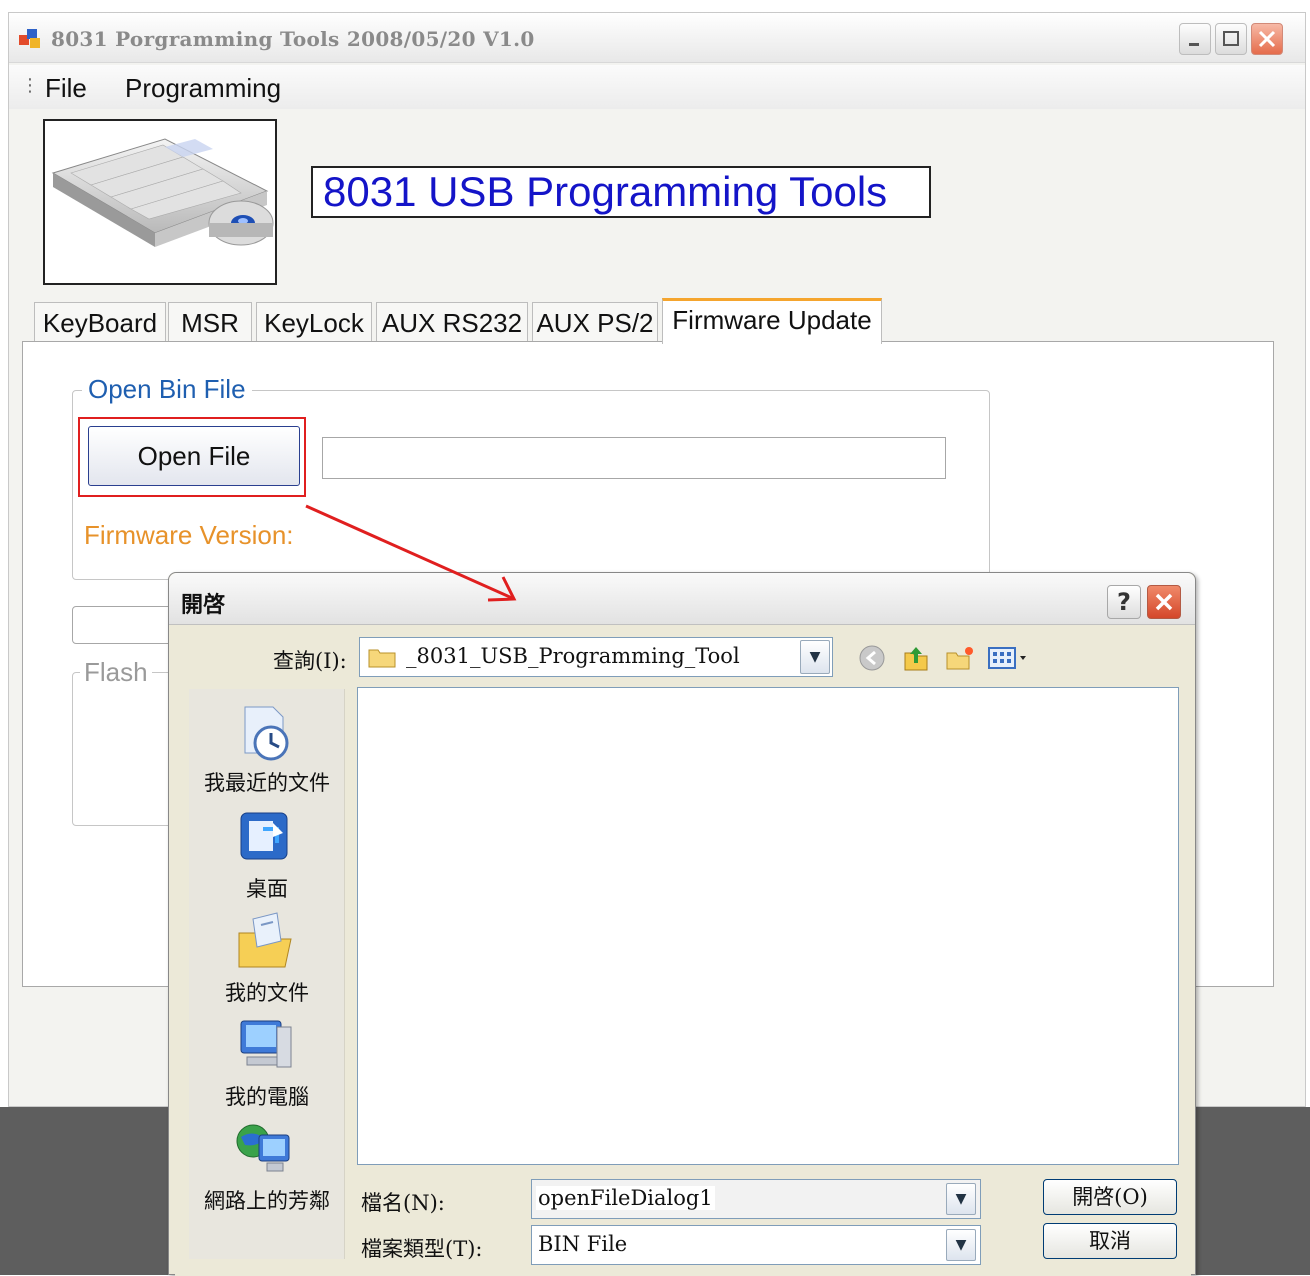 This screenshot has width=1310, height=1276. I want to click on look-in-dropdown: _8031_USB_Programming_Tool ▼, so click(596, 657).